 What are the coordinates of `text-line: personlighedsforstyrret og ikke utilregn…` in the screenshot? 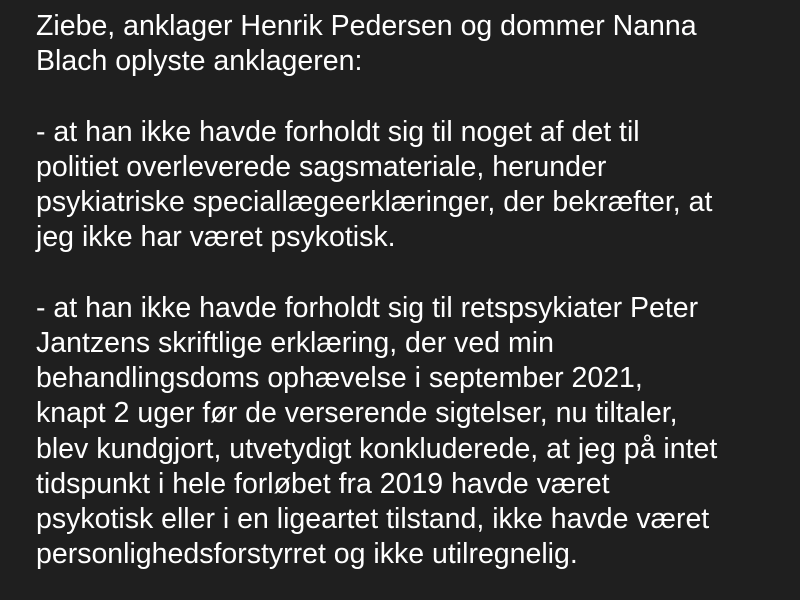 It's located at (307, 554).